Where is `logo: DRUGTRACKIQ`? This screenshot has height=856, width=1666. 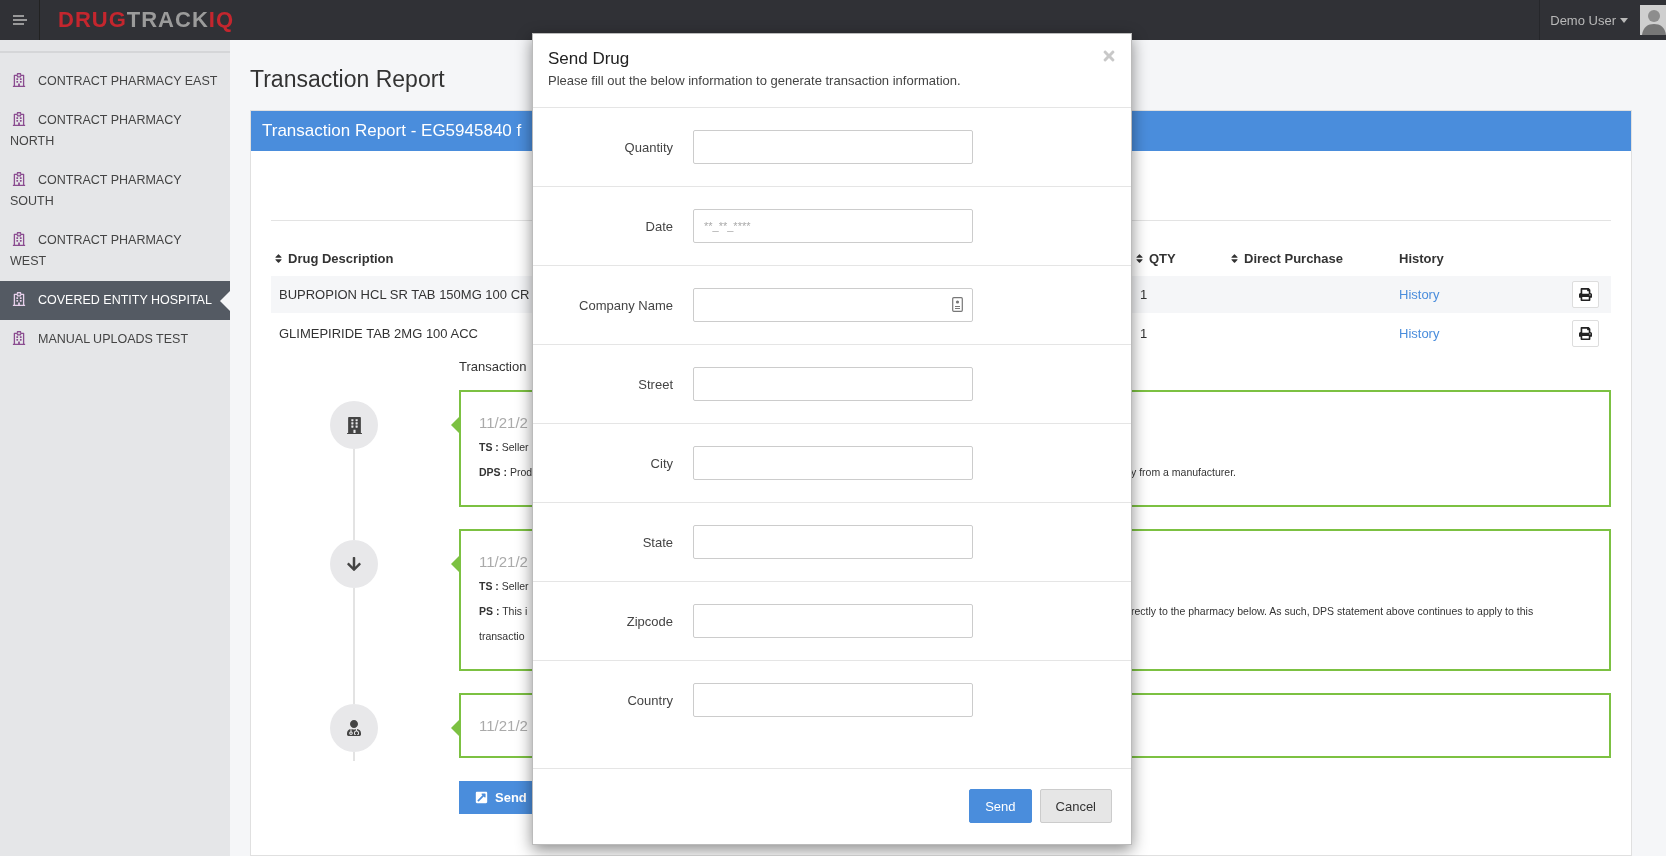 logo: DRUGTRACKIQ is located at coordinates (146, 20).